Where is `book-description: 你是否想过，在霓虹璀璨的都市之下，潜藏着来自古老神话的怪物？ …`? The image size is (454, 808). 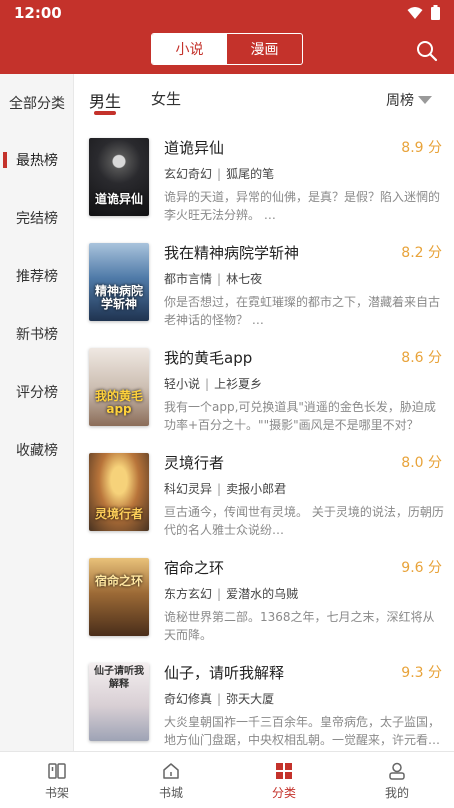
book-description: 你是否想过，在霓虹璀璨的都市之下，潜藏着来自古老神话的怪物？ … is located at coordinates (302, 311).